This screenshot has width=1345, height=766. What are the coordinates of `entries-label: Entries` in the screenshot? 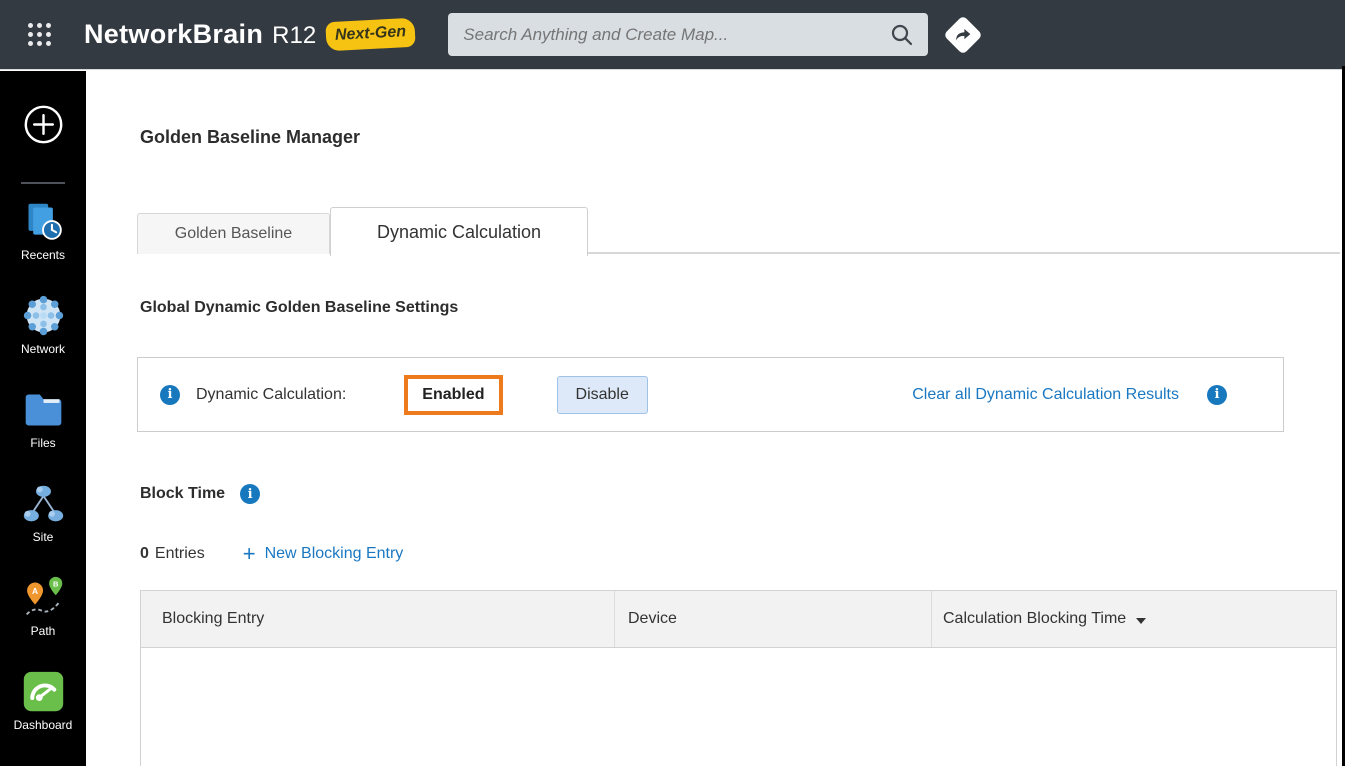 It's located at (179, 553).